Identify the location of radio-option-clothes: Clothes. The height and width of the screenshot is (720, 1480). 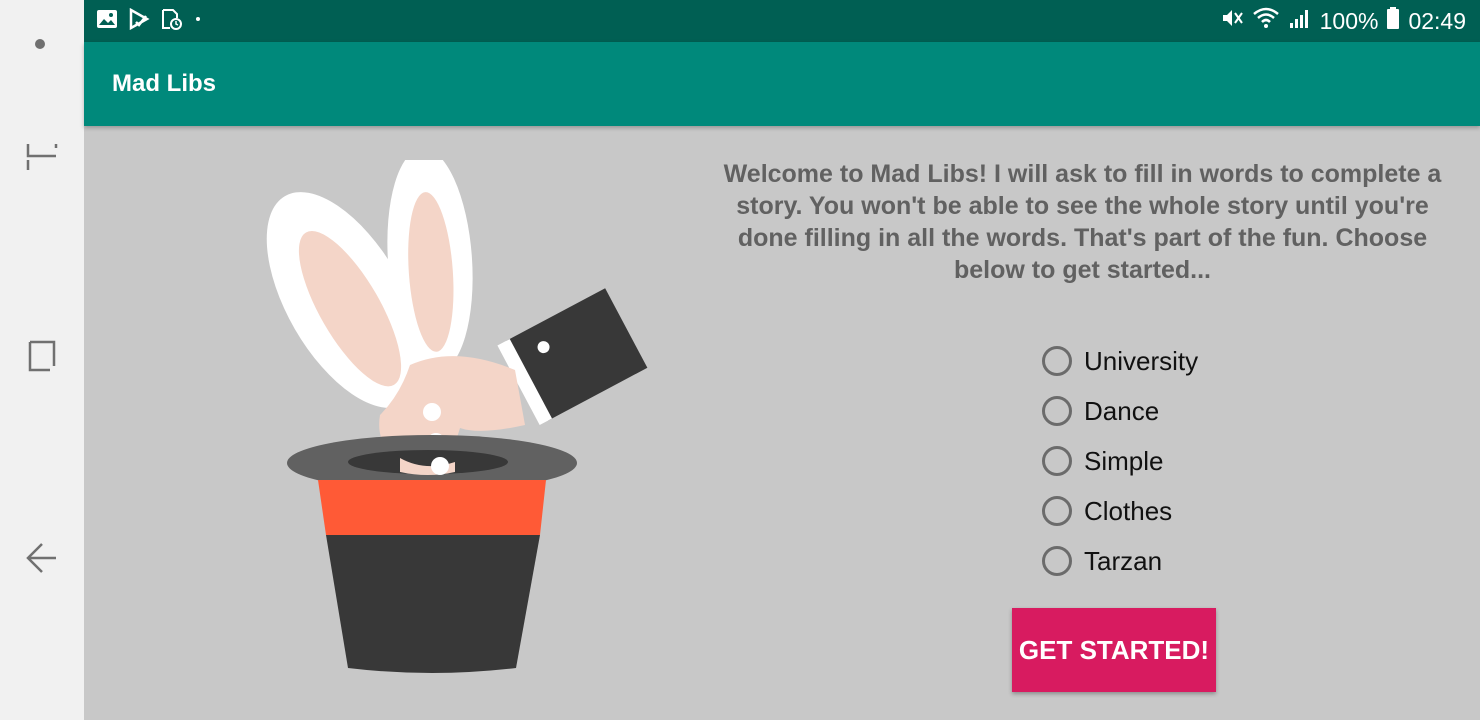
(1120, 511).